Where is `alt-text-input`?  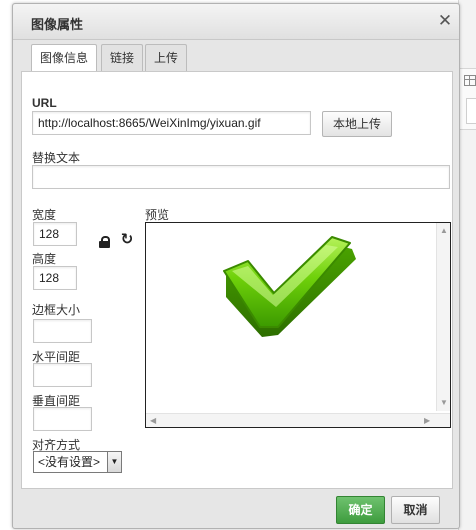 alt-text-input is located at coordinates (241, 177).